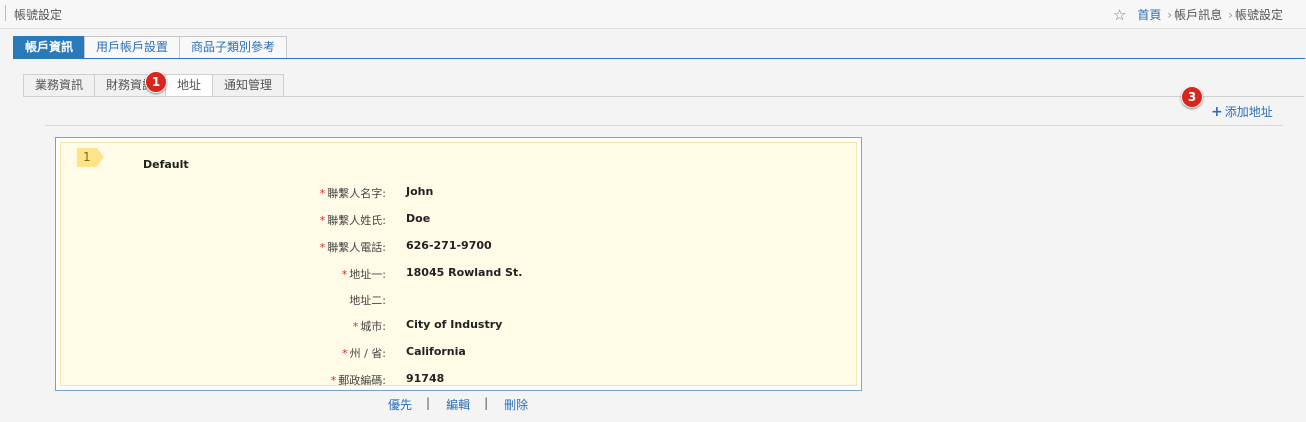 The image size is (1306, 422). I want to click on page-title: 帳號設定, so click(38, 15).